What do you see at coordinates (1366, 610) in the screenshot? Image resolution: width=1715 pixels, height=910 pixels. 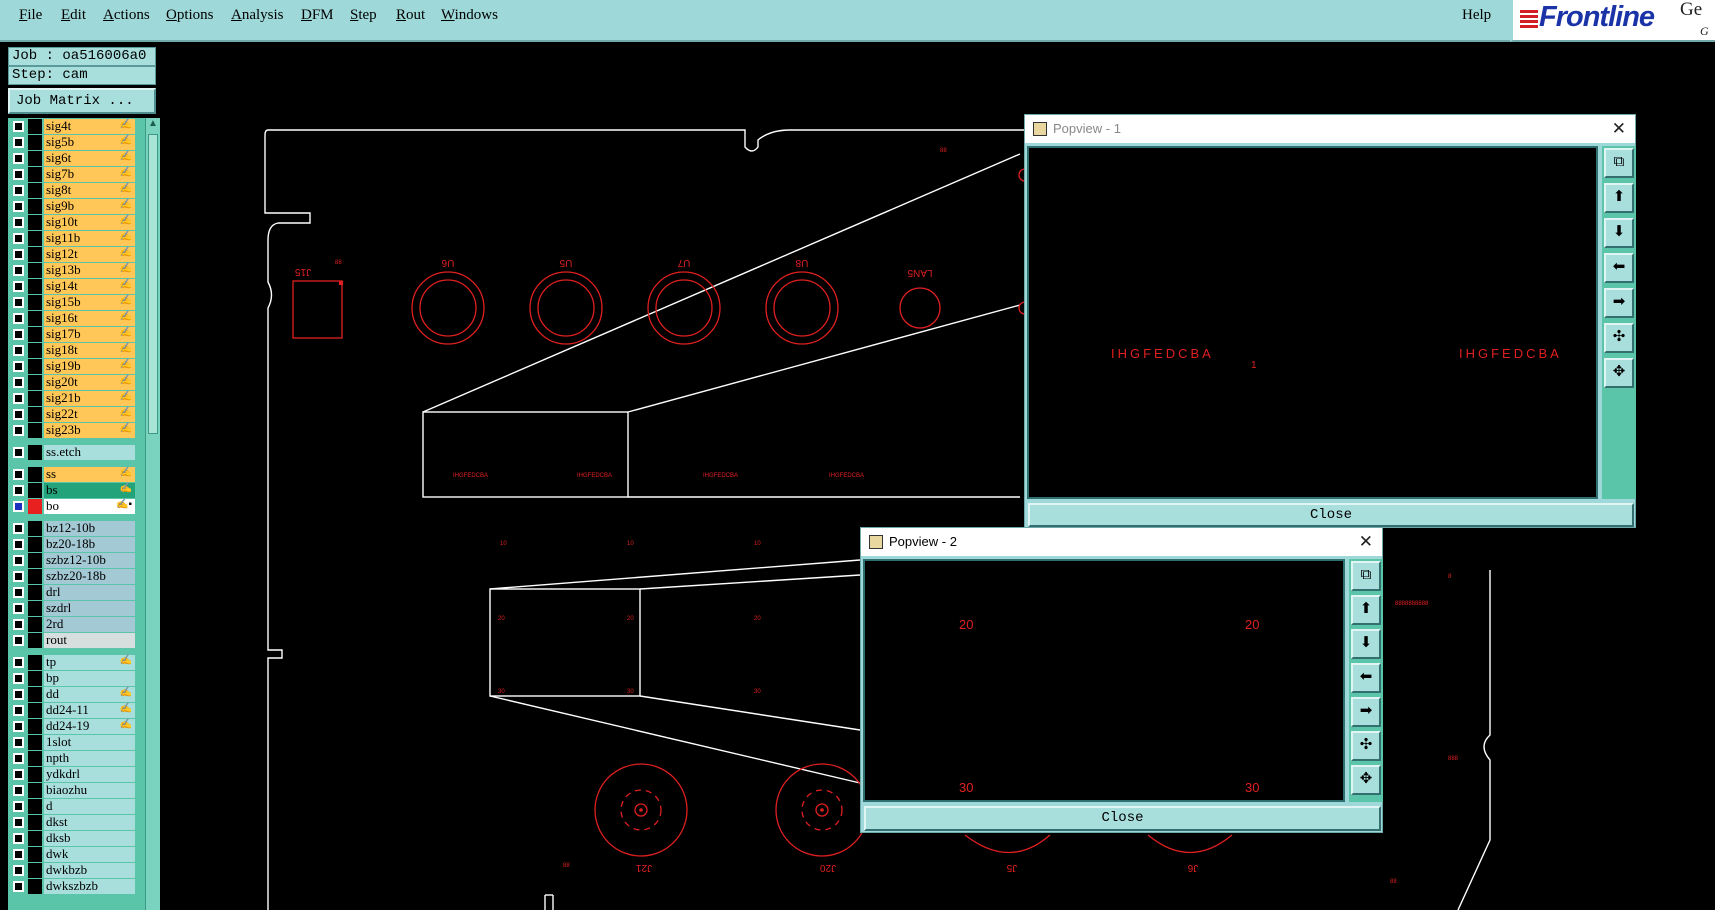 I see `pan-up-icon: ⬆` at bounding box center [1366, 610].